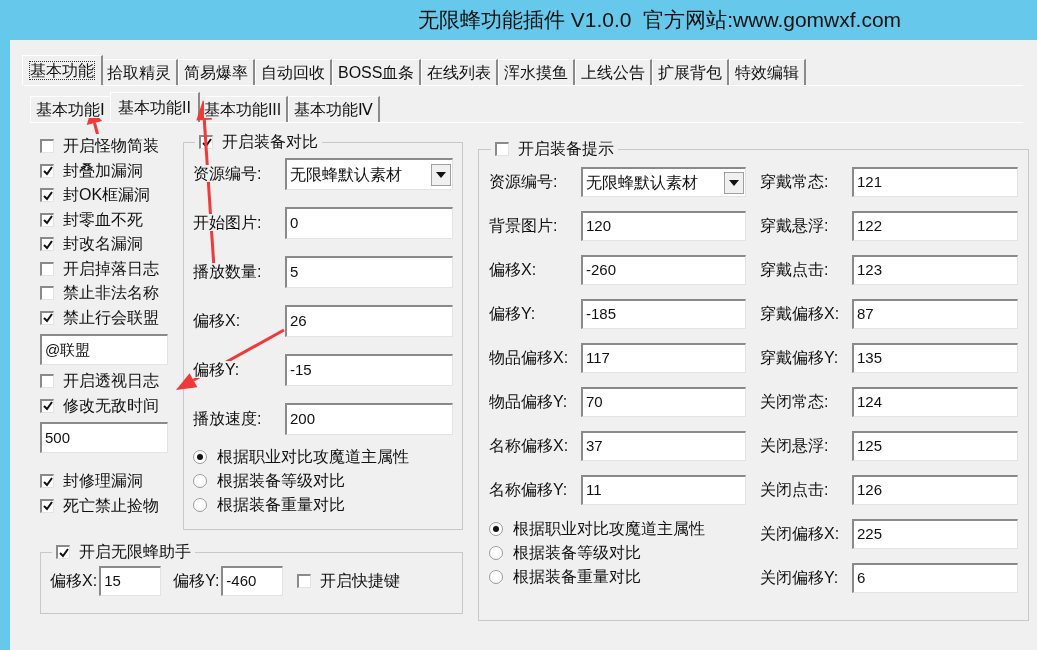 This screenshot has width=1037, height=650. I want to click on input-field: 37, so click(663, 446).